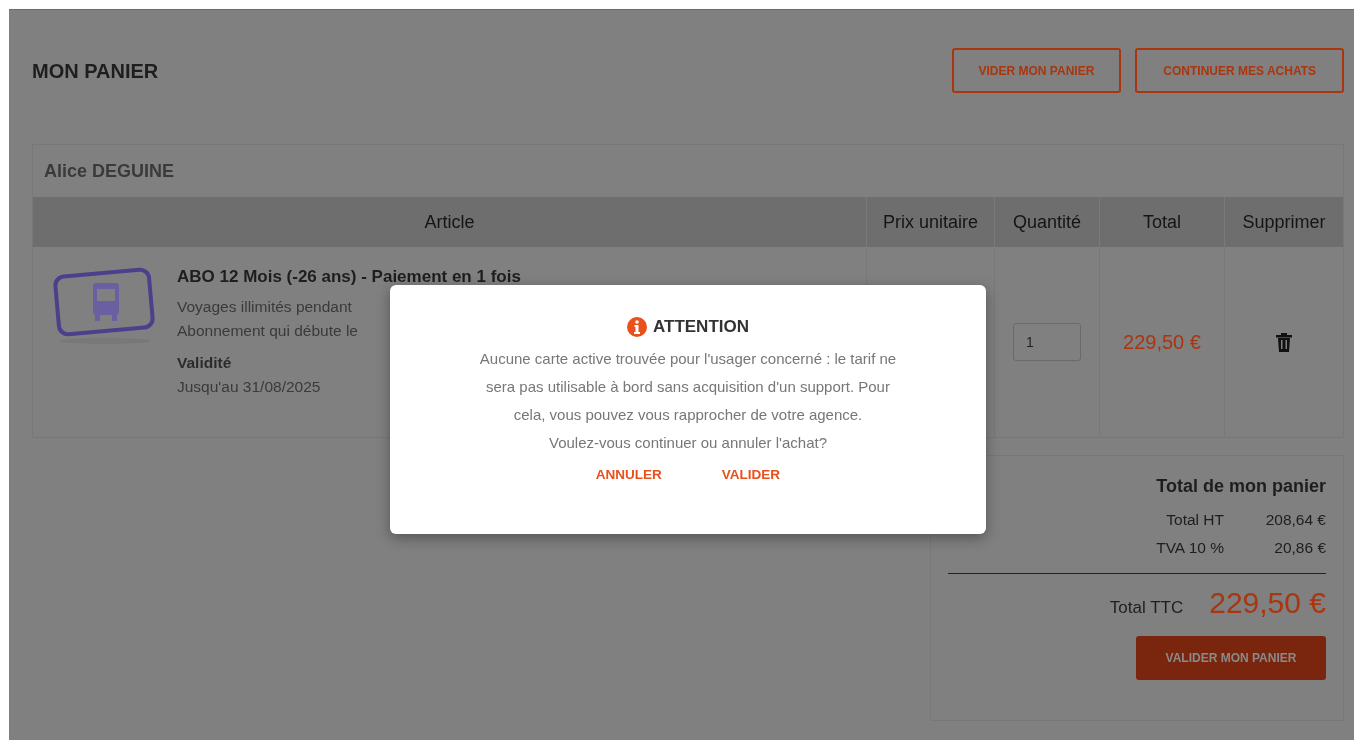  What do you see at coordinates (105, 306) in the screenshot?
I see `bus-ticket-icon` at bounding box center [105, 306].